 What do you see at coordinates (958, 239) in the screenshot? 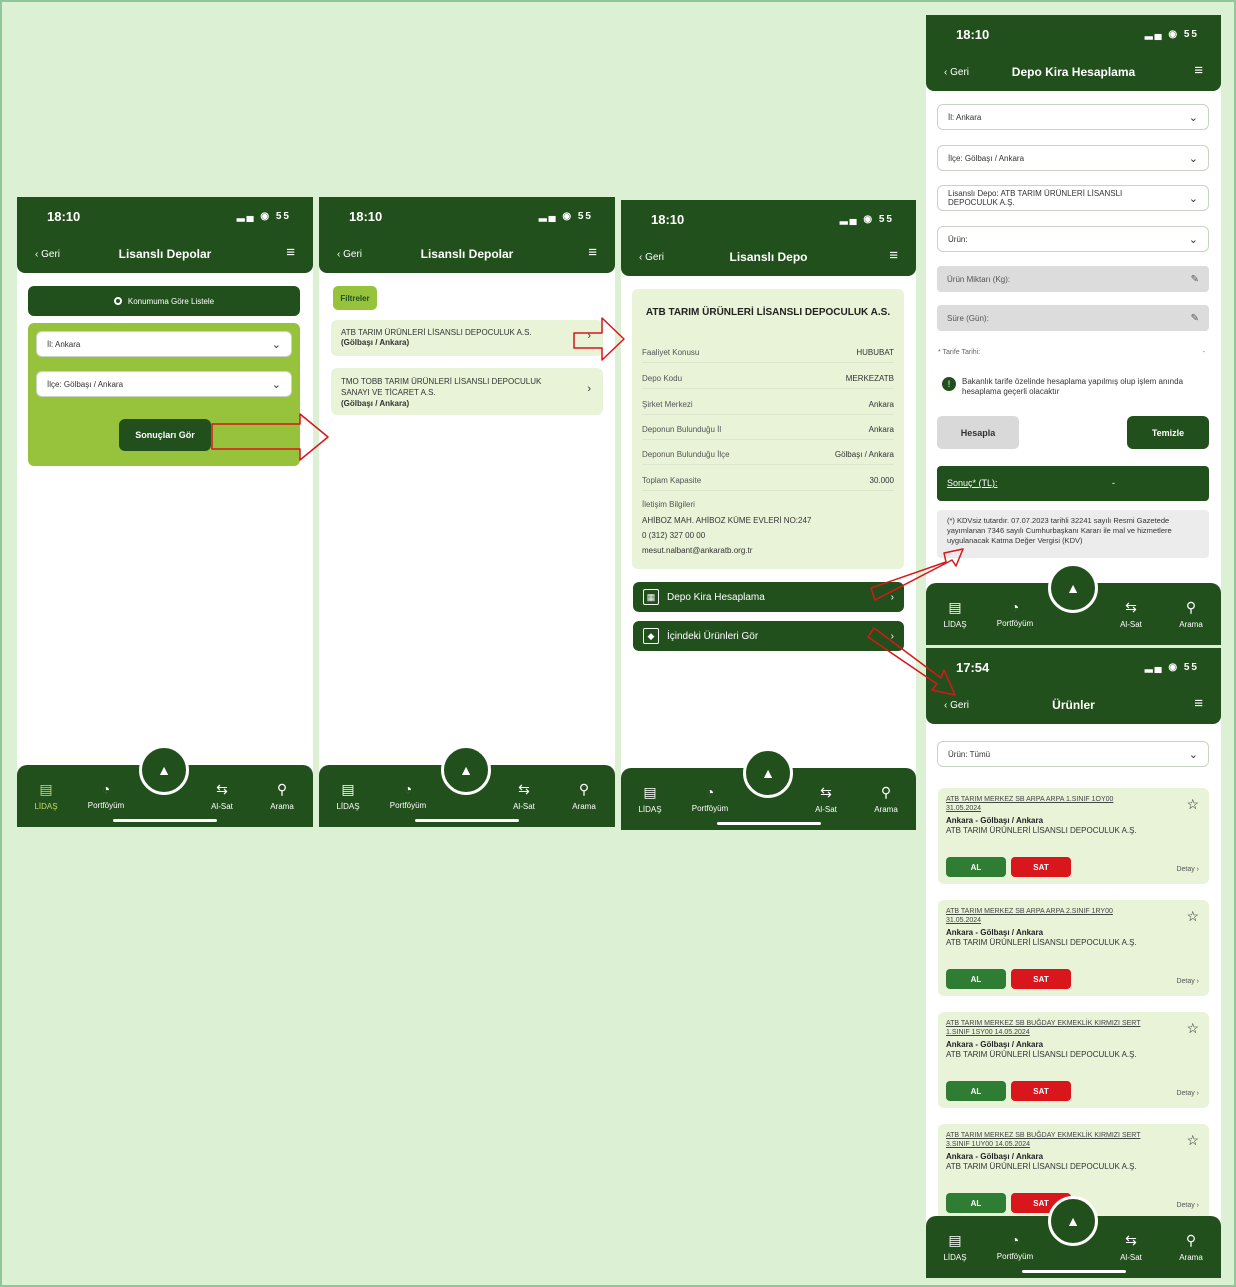
I see `urun-select-value: Ürün:` at bounding box center [958, 239].